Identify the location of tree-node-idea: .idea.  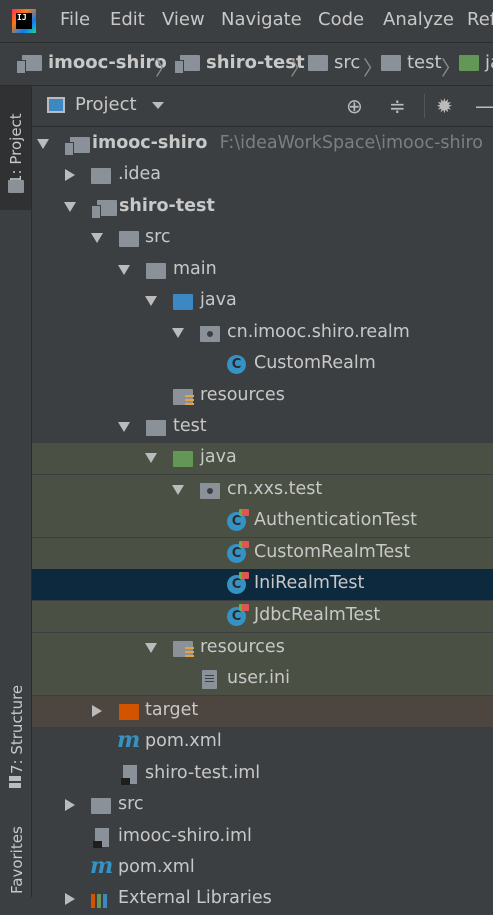
(262, 175).